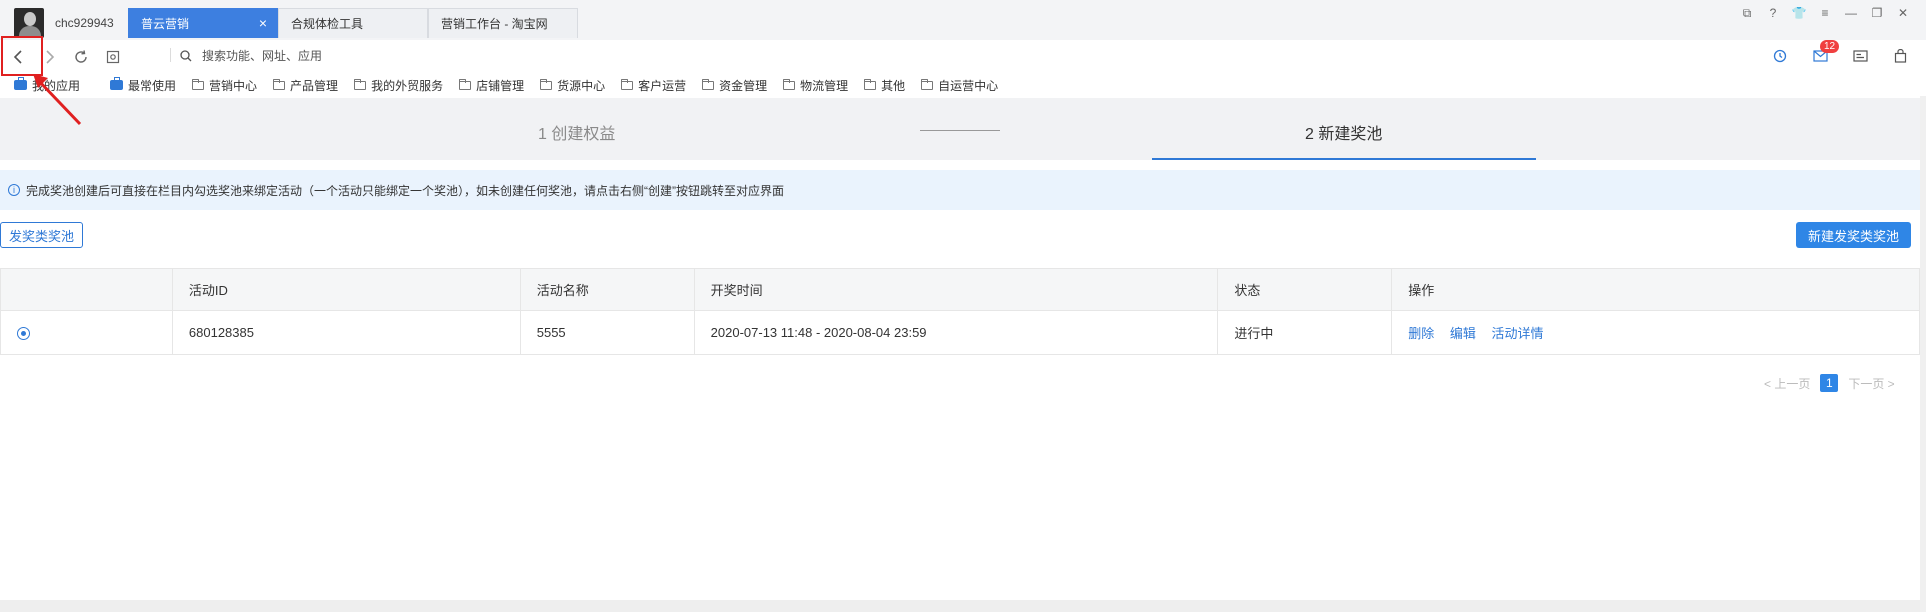 Image resolution: width=1926 pixels, height=612 pixels. I want to click on bookmark-most-used: 最常使用, so click(143, 85).